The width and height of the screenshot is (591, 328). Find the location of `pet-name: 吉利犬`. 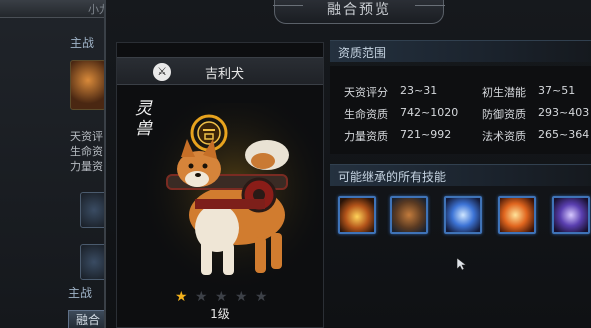

pet-name: 吉利犬 is located at coordinates (225, 74).